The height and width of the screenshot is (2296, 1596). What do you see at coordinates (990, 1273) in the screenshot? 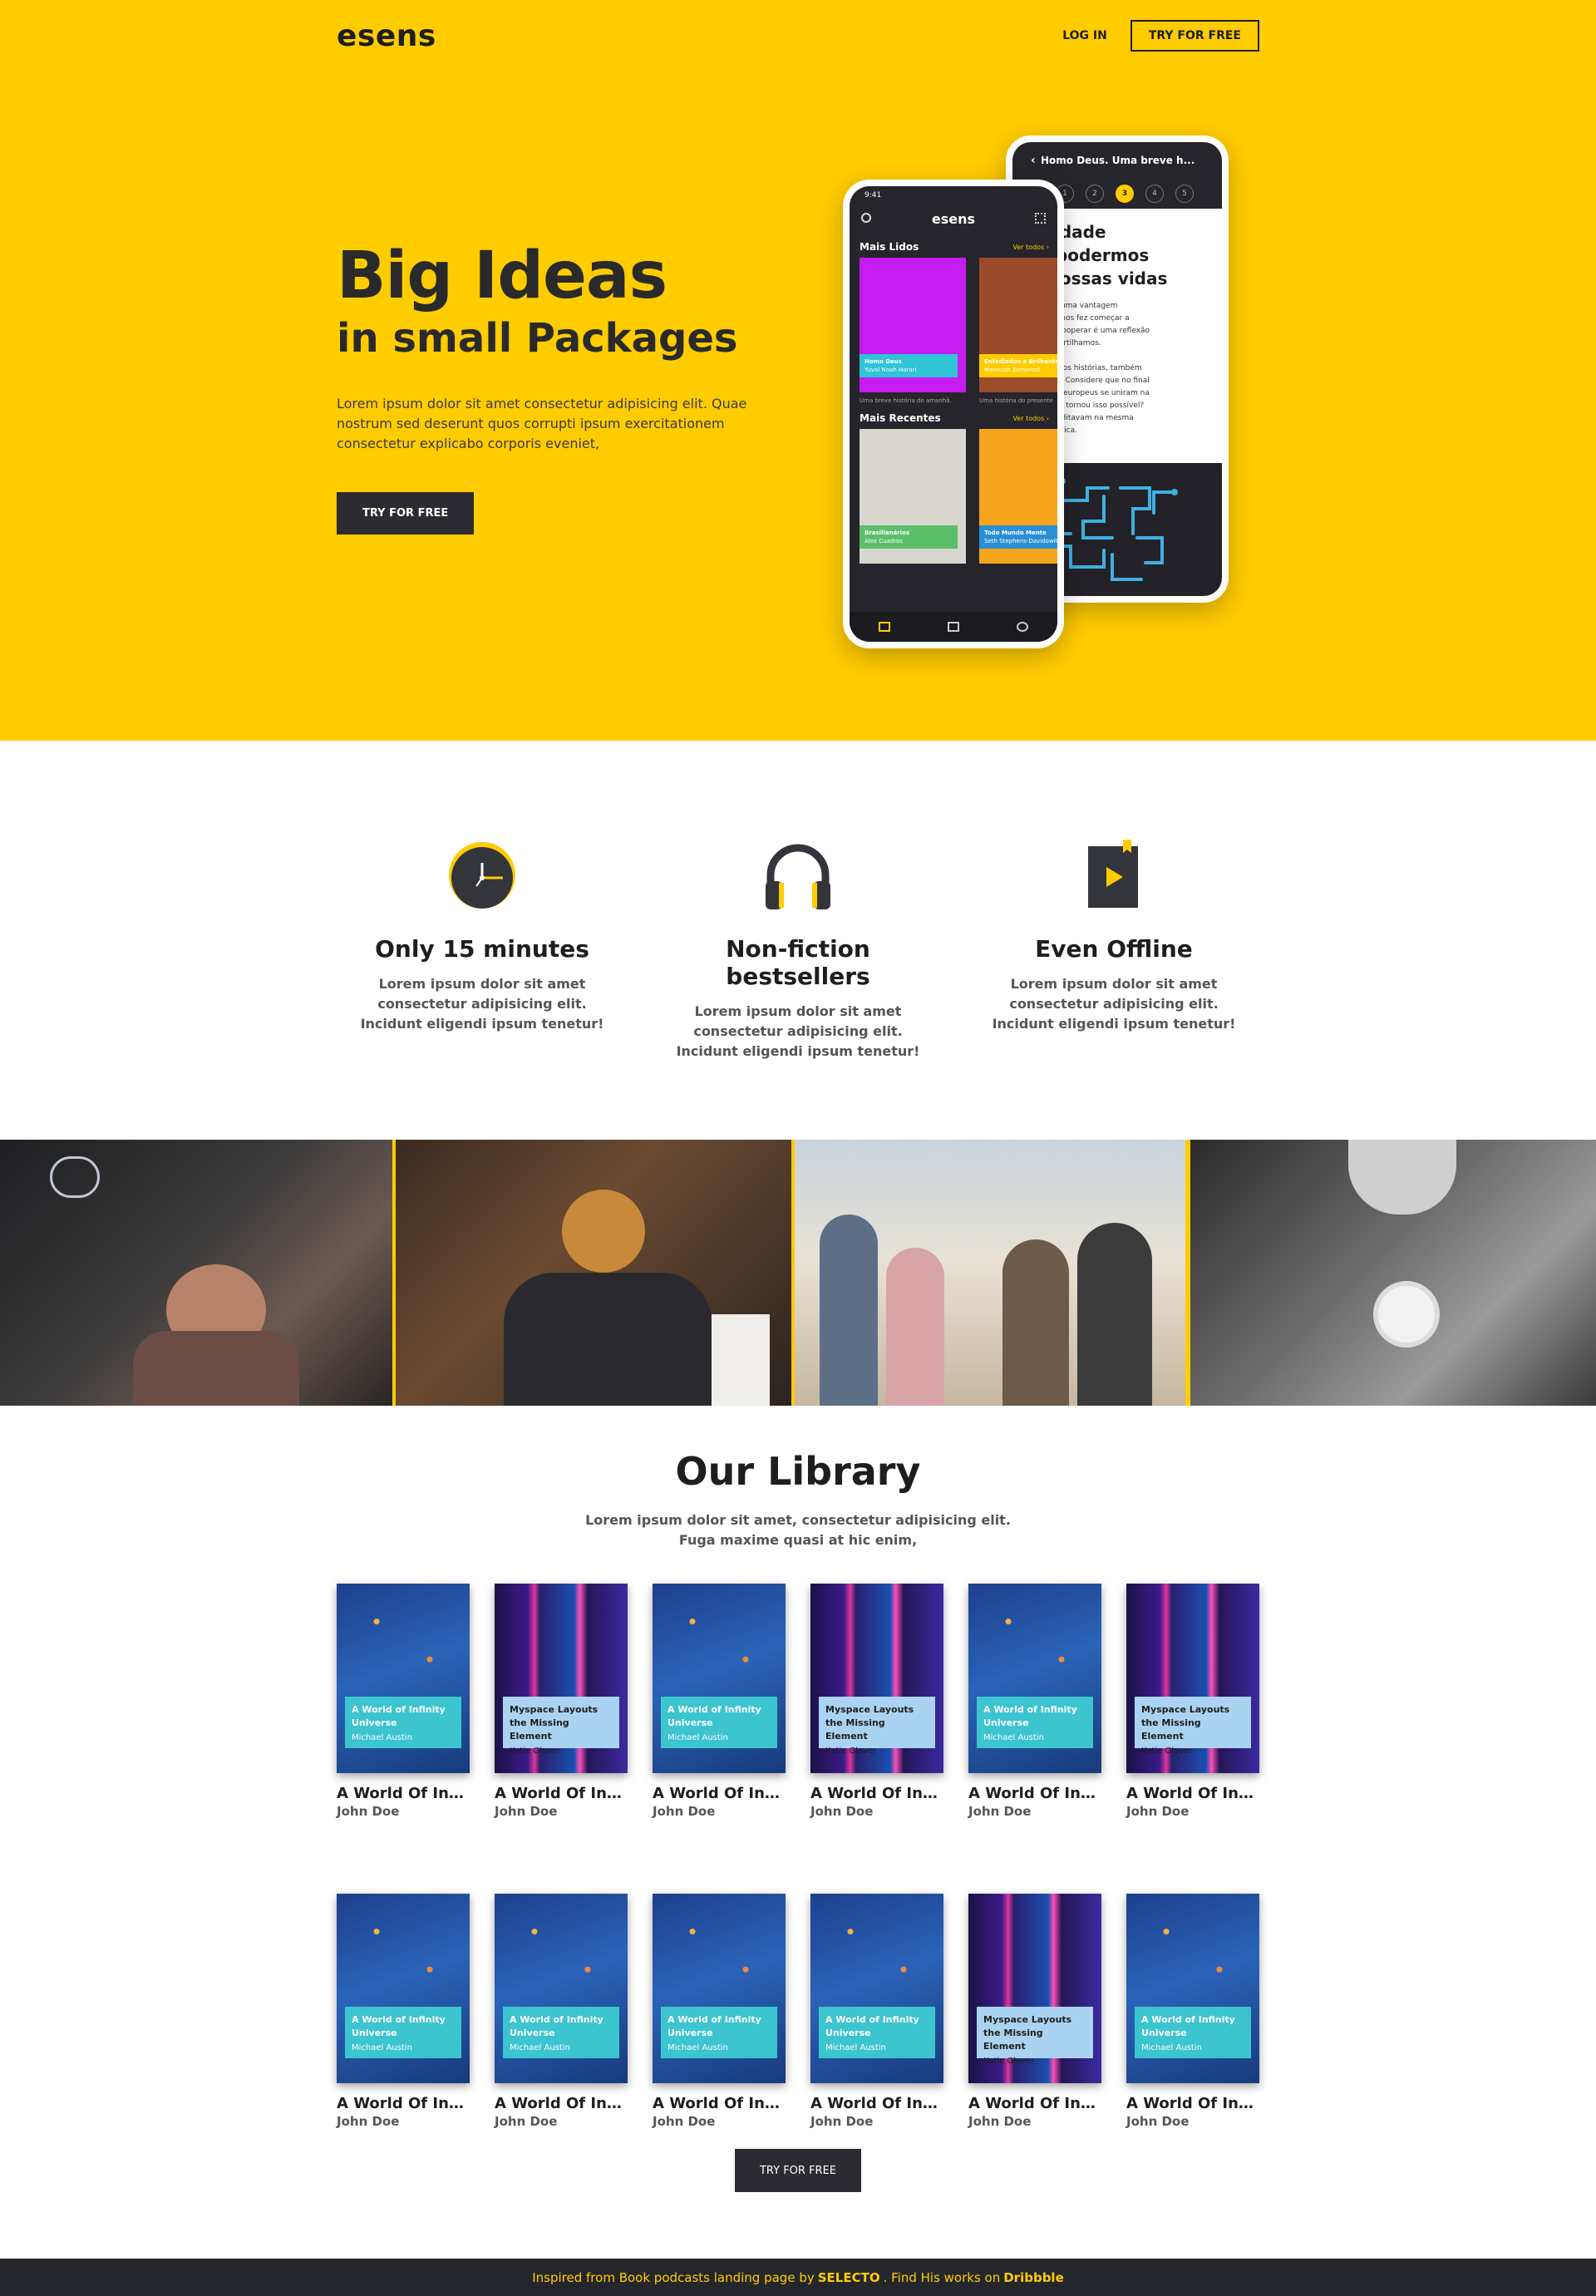
I see `photo-friends-laughing` at bounding box center [990, 1273].